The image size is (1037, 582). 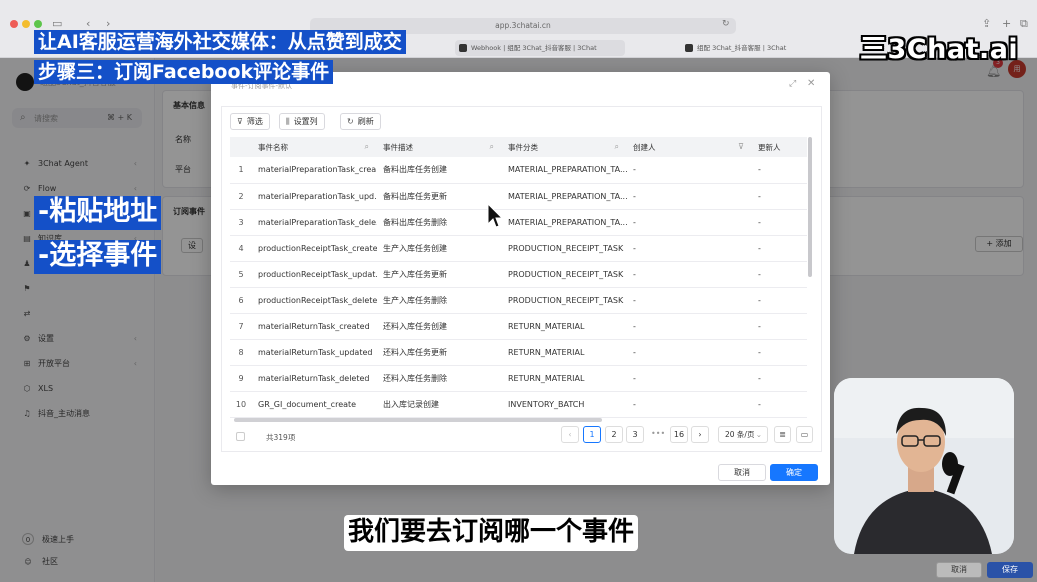 What do you see at coordinates (314, 248) in the screenshot?
I see `table-cell: productionReceiptTask_created` at bounding box center [314, 248].